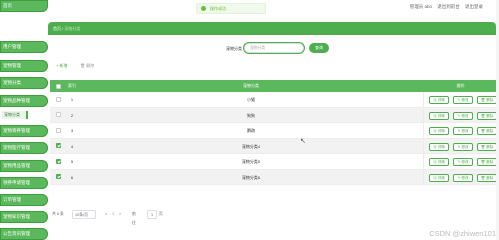 The height and width of the screenshot is (240, 499). What do you see at coordinates (72, 28) in the screenshot?
I see `breadcrumb-current: 宠物分类` at bounding box center [72, 28].